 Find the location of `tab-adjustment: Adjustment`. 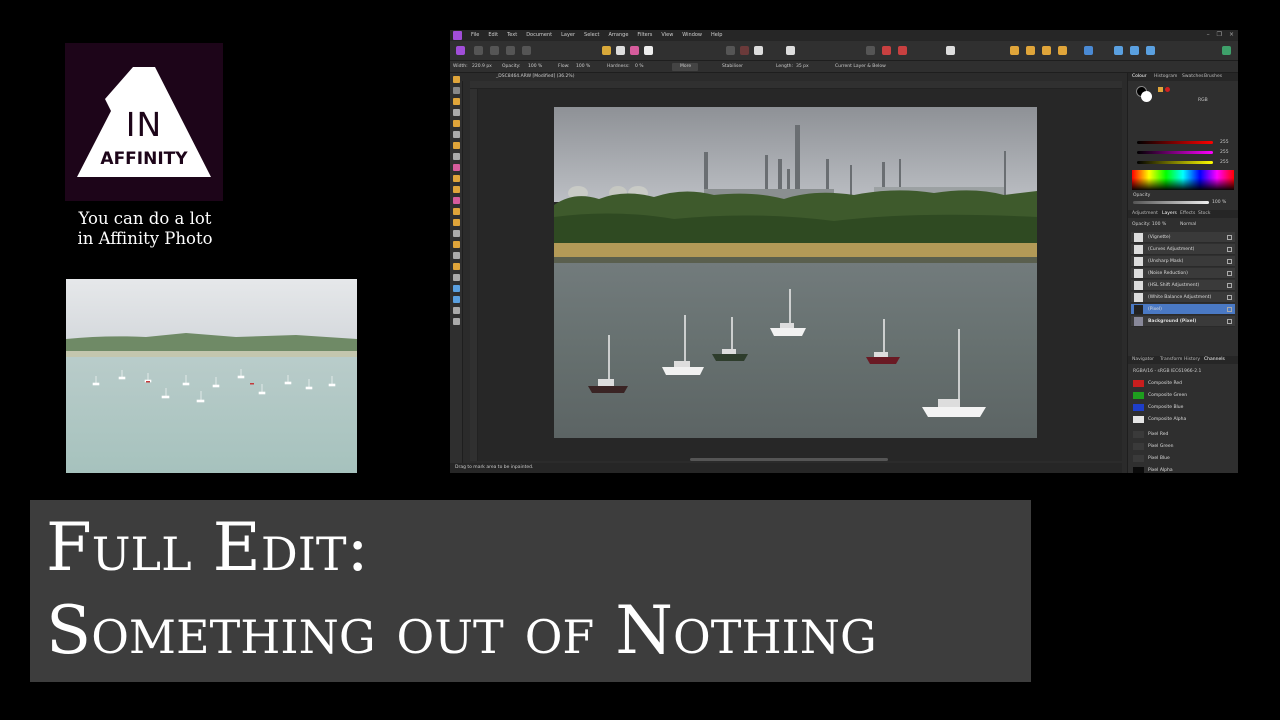

tab-adjustment: Adjustment is located at coordinates (1145, 213).